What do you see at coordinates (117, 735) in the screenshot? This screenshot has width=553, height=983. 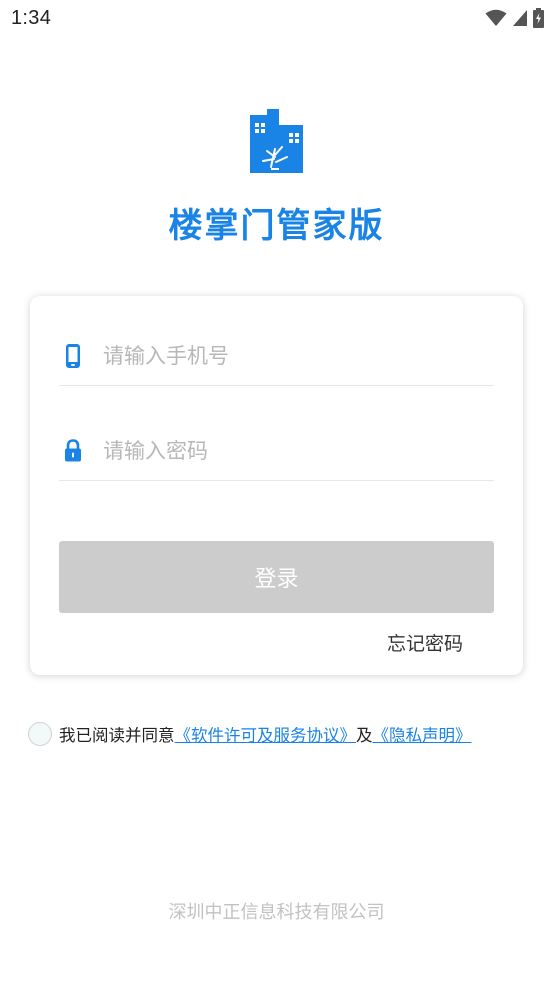 I see `agreement-prefix: 我已阅读并同意` at bounding box center [117, 735].